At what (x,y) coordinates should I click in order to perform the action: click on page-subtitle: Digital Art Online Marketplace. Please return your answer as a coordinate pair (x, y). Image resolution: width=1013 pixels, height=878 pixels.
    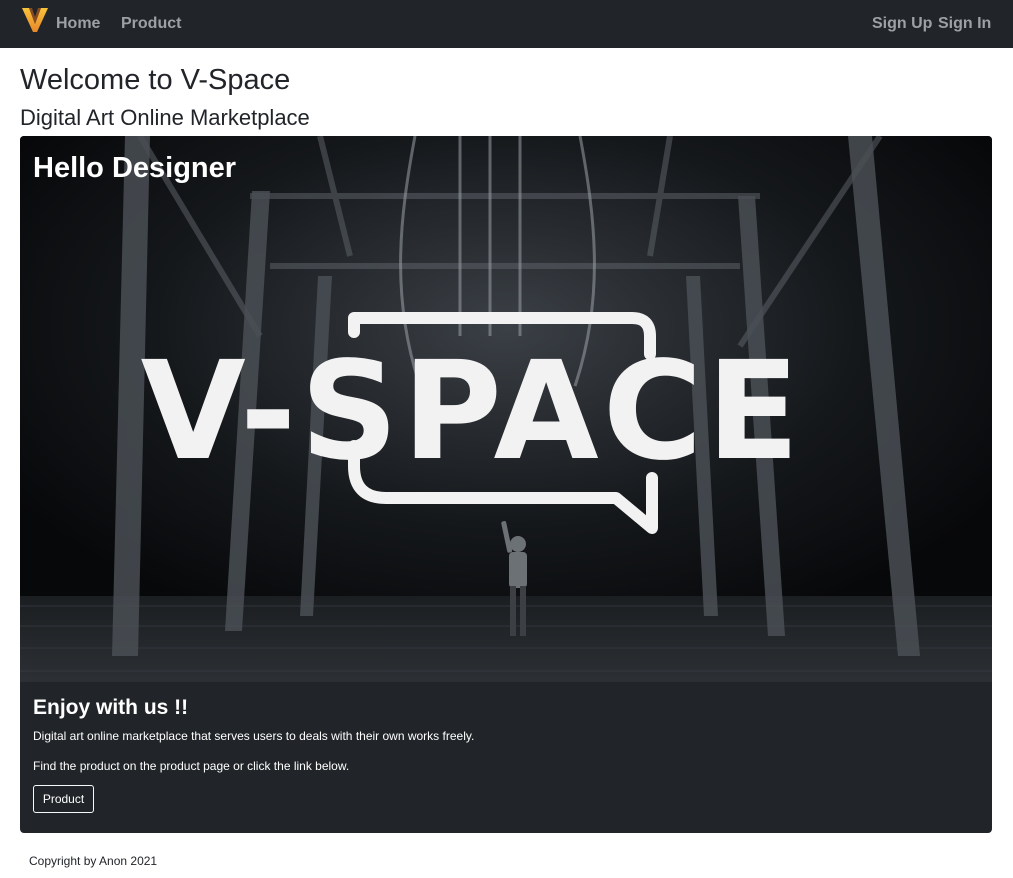
    Looking at the image, I should click on (165, 117).